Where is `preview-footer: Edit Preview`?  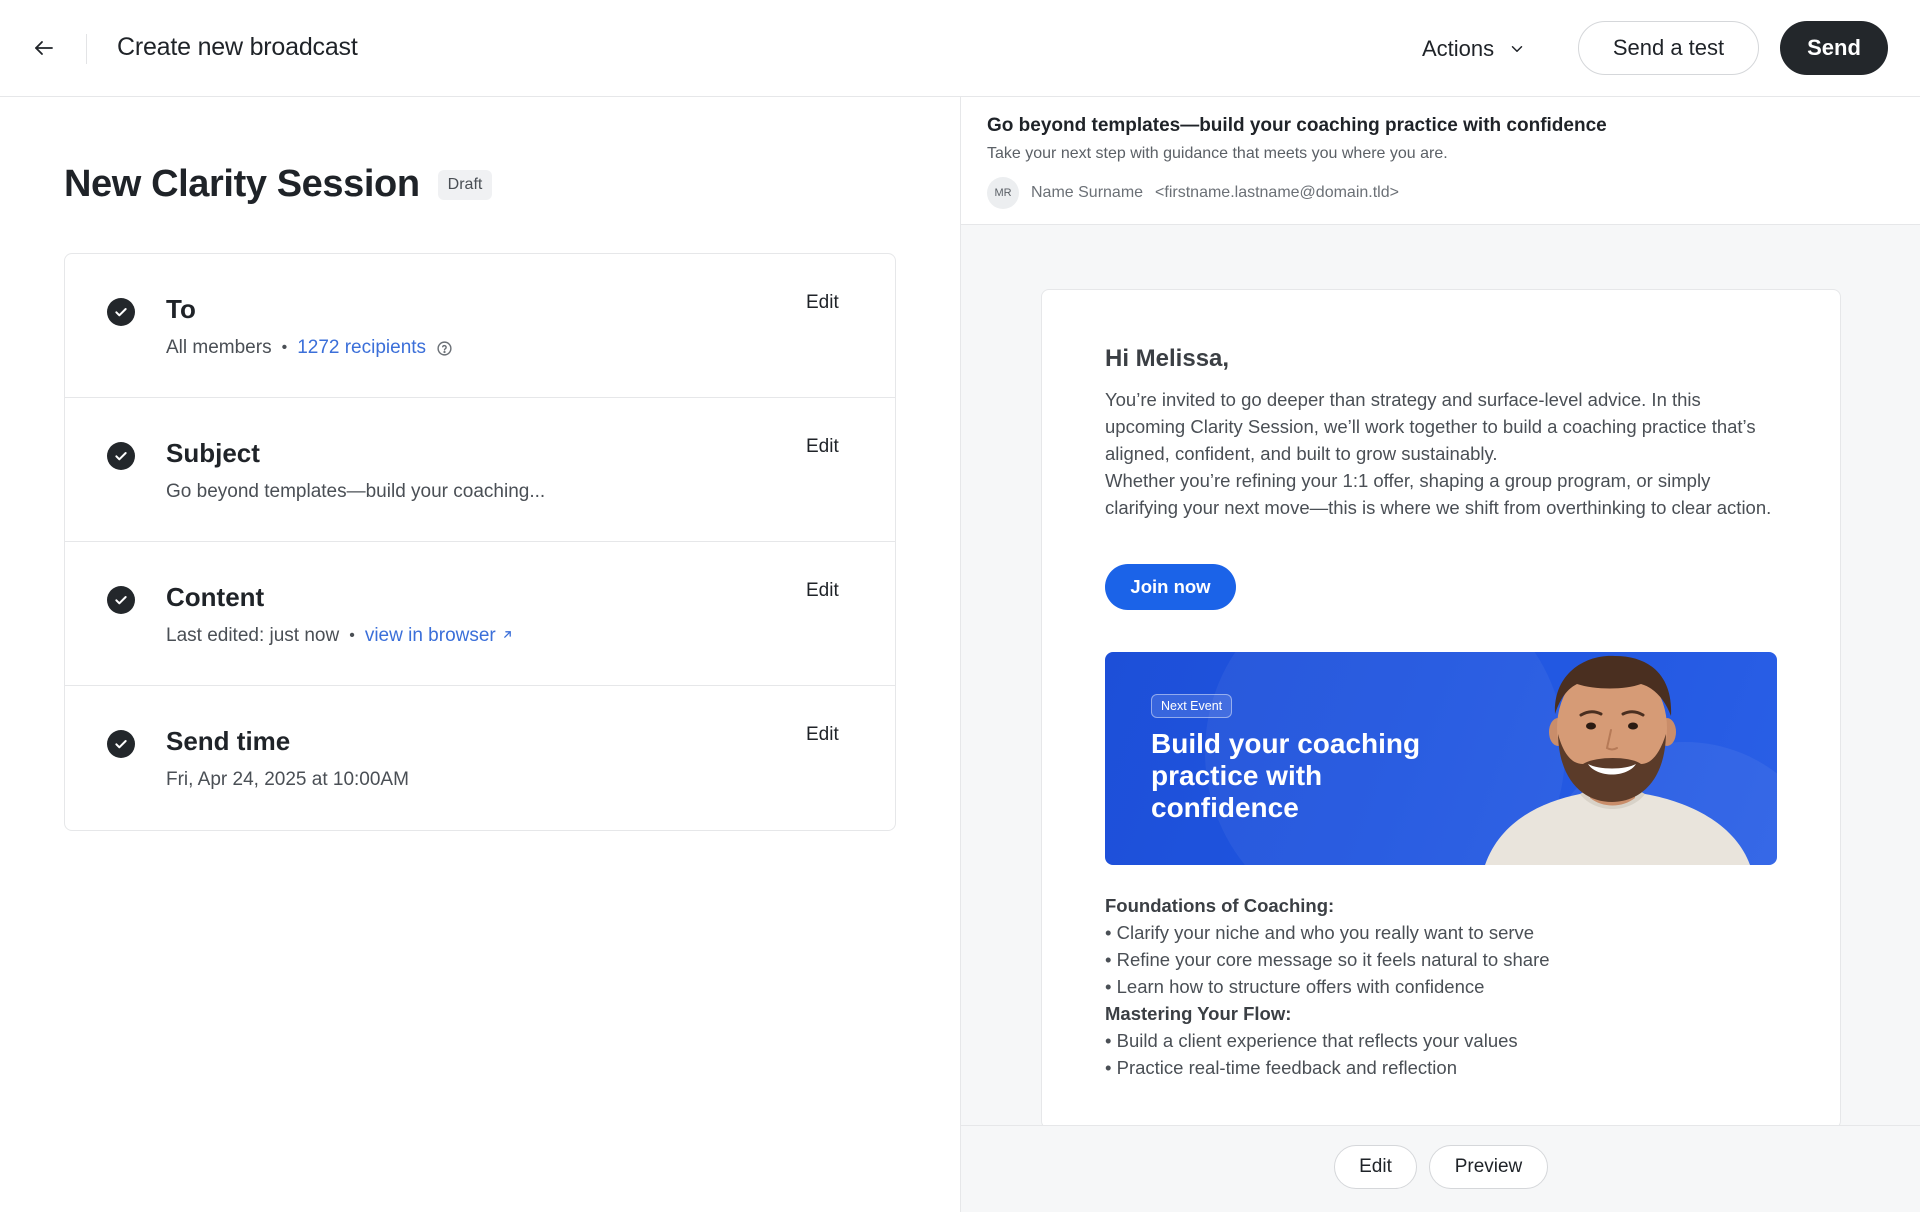
preview-footer: Edit Preview is located at coordinates (1440, 1168).